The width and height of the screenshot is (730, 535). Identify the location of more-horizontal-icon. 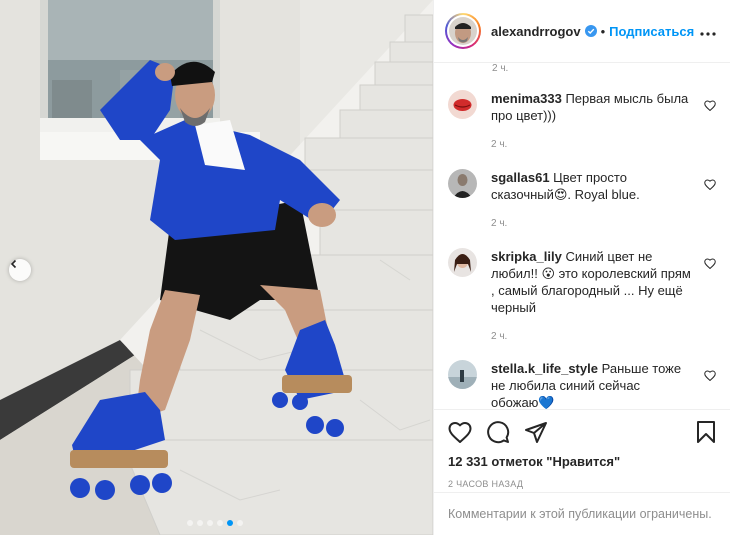
(708, 33).